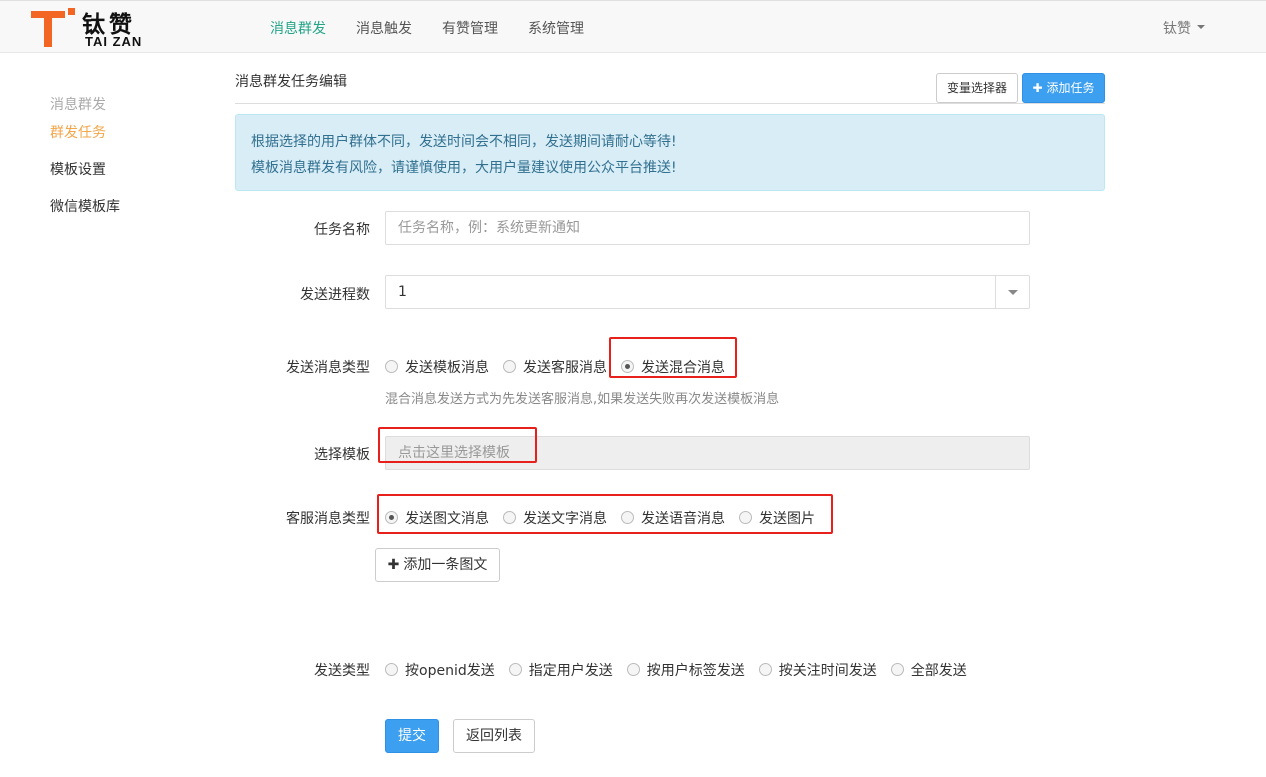 Image resolution: width=1266 pixels, height=777 pixels. Describe the element at coordinates (78, 105) in the screenshot. I see `sidebar-group-title: 消息群发` at that location.